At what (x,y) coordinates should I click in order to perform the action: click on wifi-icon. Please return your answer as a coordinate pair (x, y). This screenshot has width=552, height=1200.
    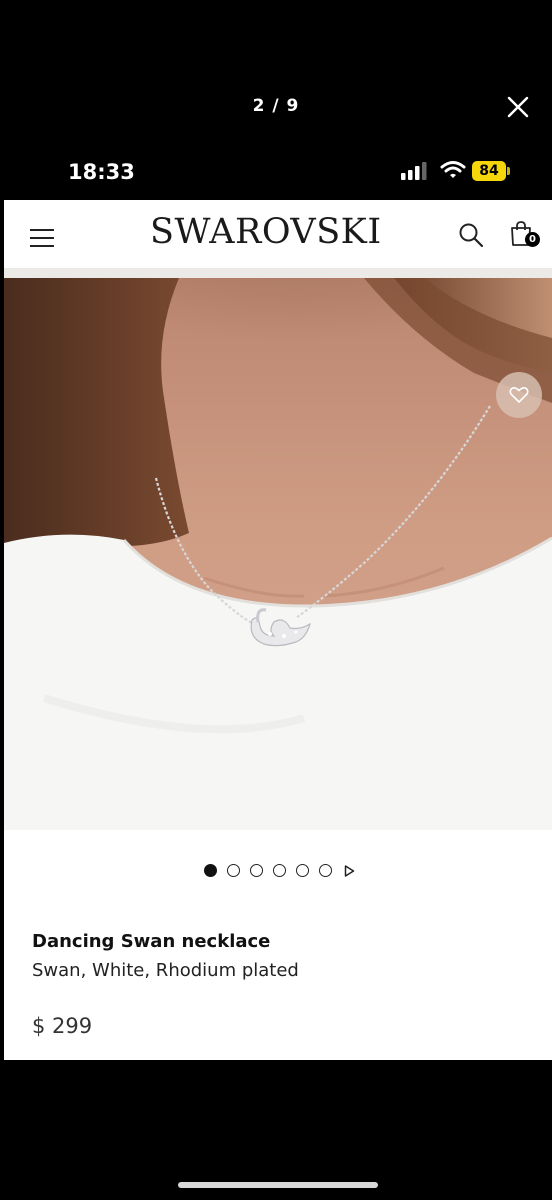
    Looking at the image, I should click on (453, 169).